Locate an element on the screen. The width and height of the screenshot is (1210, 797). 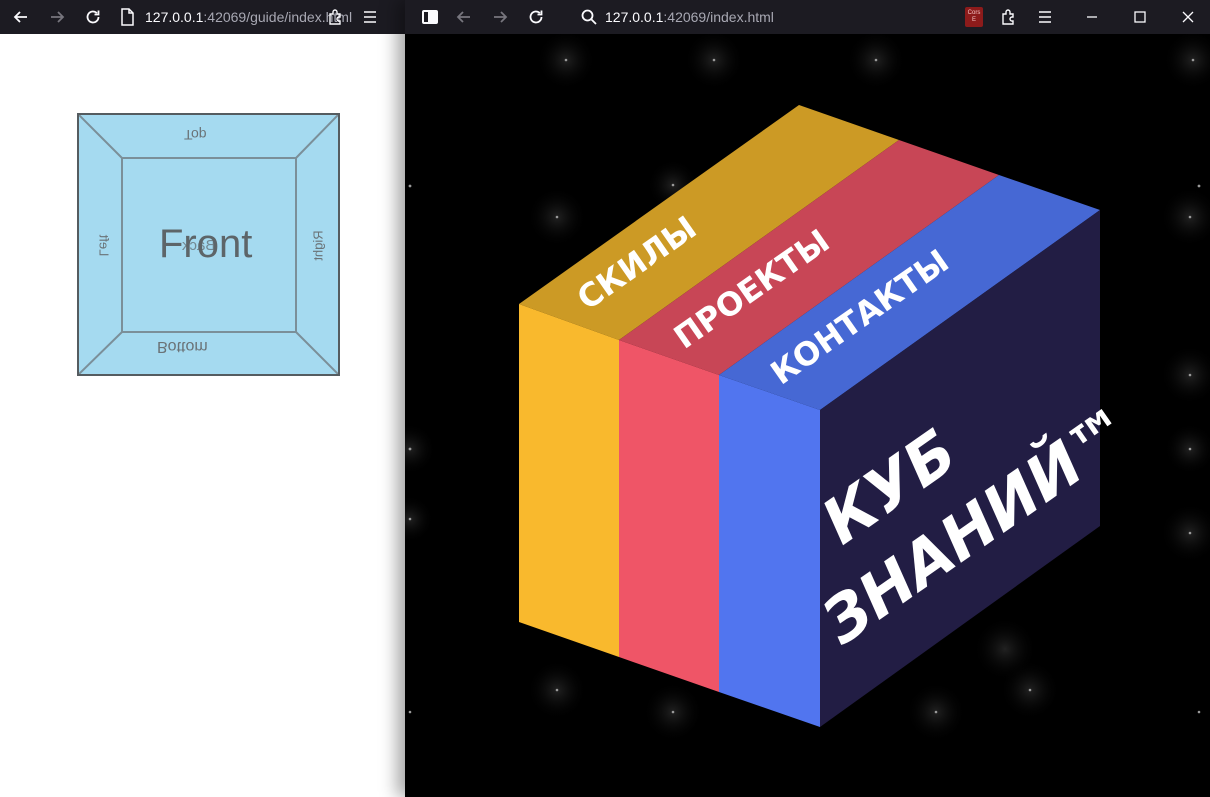
guide-right-label: Right is located at coordinates (318, 245).